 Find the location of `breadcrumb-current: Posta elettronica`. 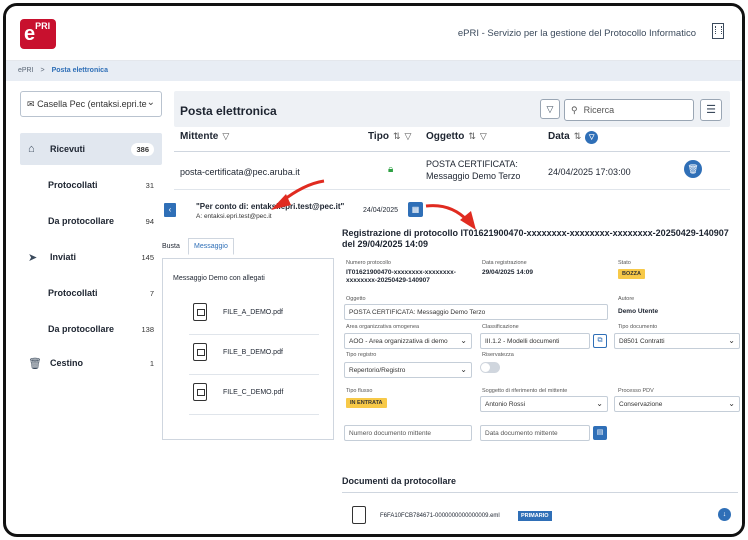

breadcrumb-current: Posta elettronica is located at coordinates (79, 70).